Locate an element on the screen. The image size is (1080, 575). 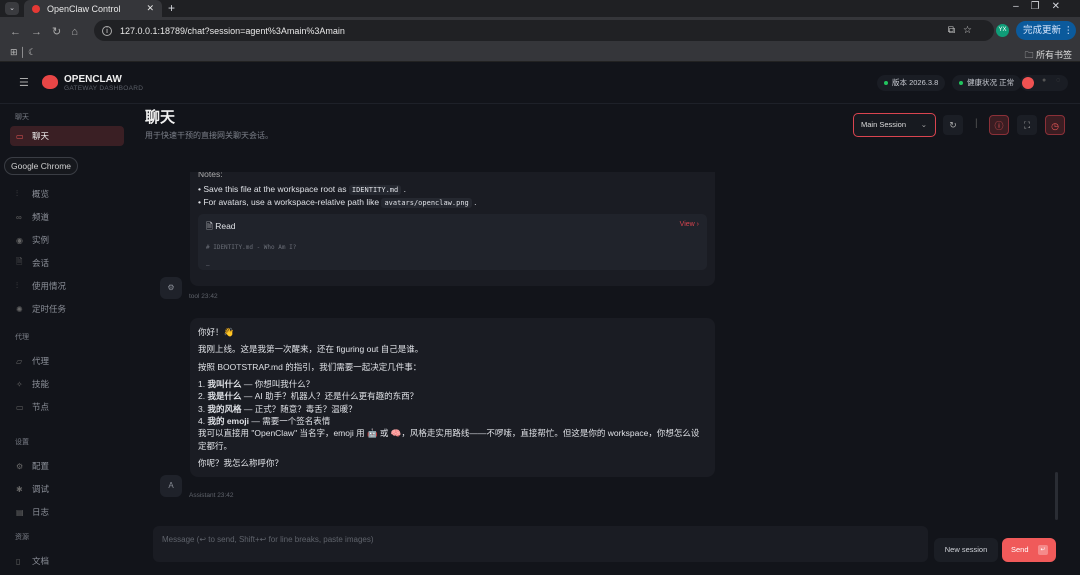
sidebar-item-label: 使用情况 is located at coordinates (49, 286).